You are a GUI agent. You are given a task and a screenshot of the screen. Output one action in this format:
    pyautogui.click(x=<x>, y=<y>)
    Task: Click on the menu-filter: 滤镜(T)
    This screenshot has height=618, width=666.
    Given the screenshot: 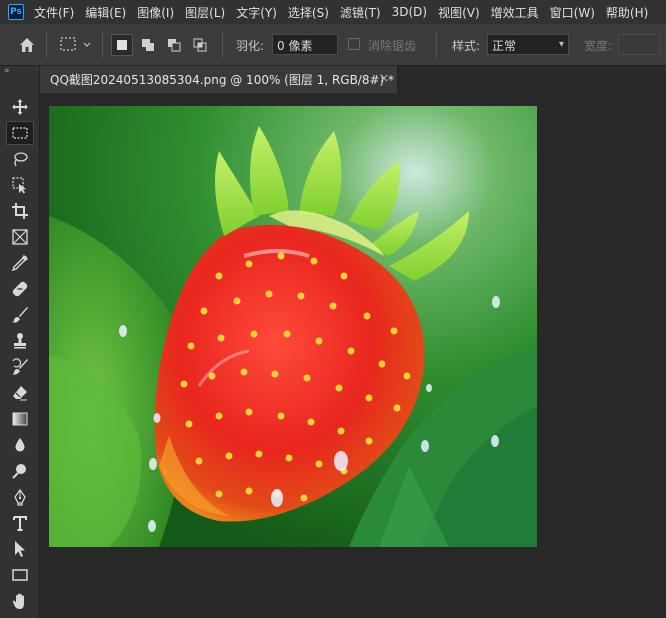 What is the action you would take?
    pyautogui.click(x=360, y=12)
    